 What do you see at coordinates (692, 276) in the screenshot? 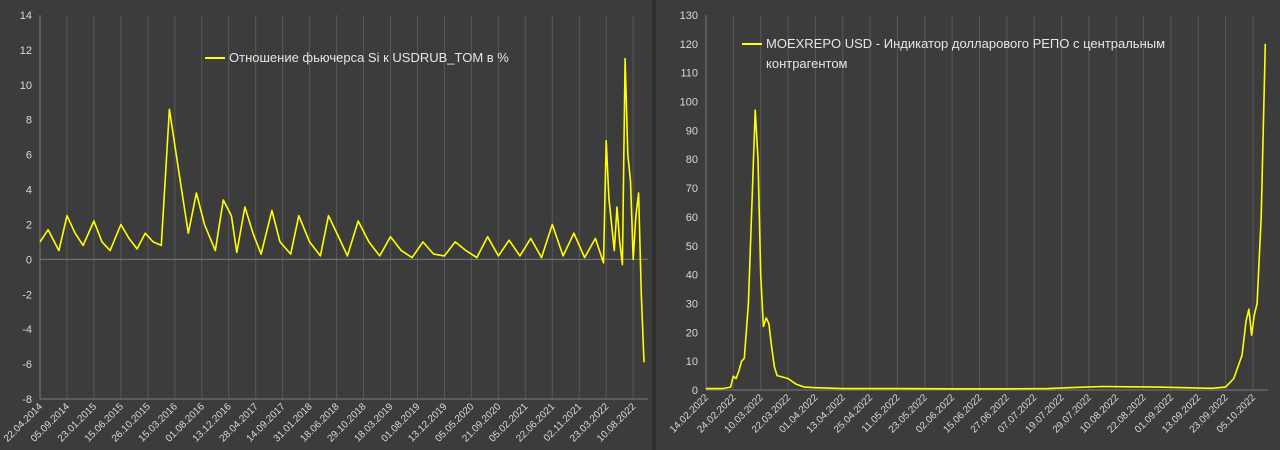
I see `y-tick-label: 40` at bounding box center [692, 276].